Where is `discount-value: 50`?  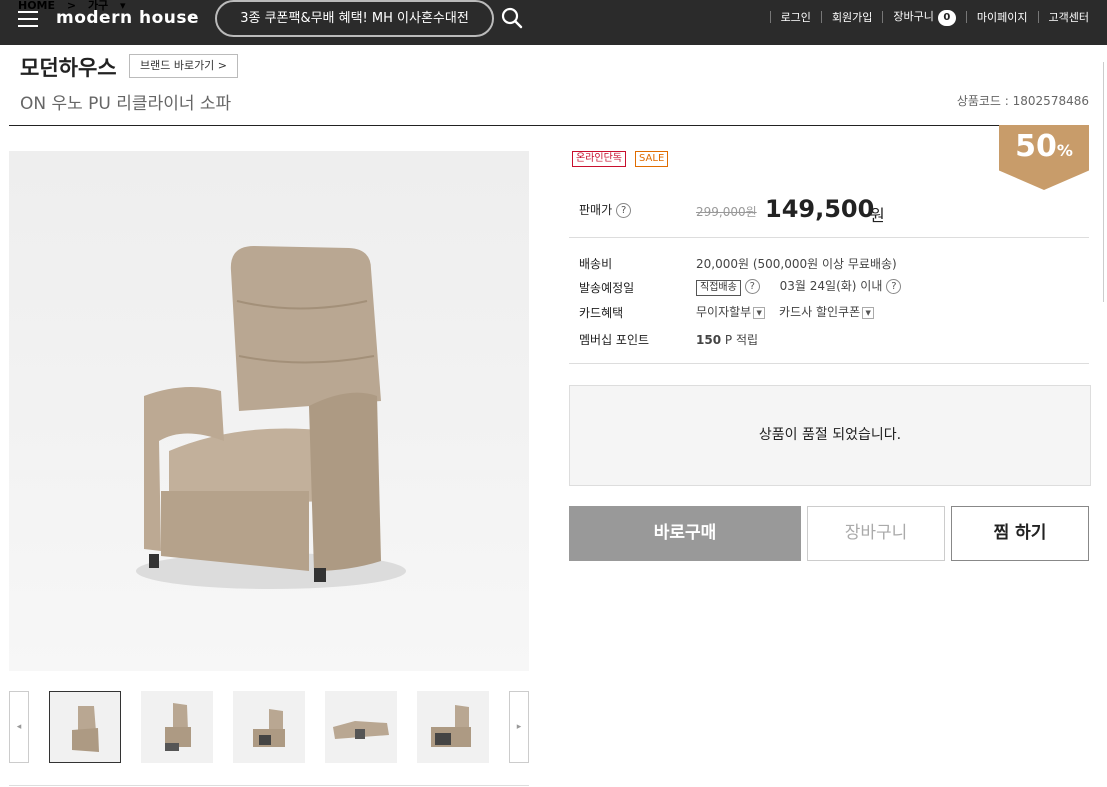
discount-value: 50 is located at coordinates (1036, 146).